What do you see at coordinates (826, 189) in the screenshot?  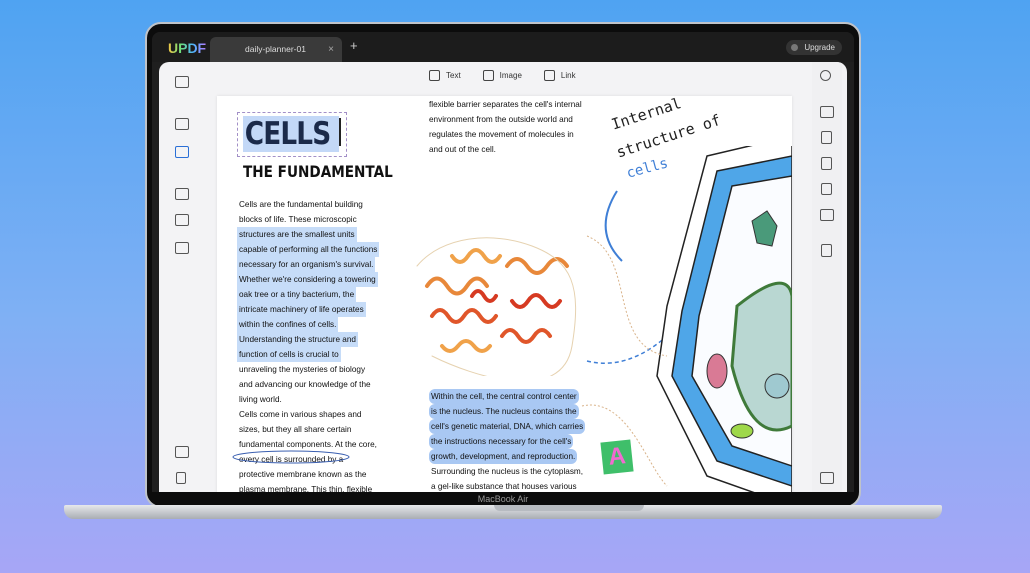 I see `share-icon` at bounding box center [826, 189].